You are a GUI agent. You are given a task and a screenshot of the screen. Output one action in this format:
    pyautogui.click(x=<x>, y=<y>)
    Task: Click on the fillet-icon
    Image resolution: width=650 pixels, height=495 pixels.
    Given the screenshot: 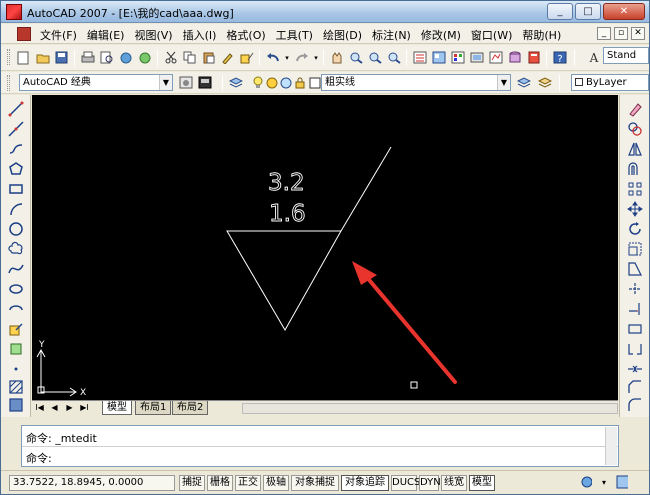 What is the action you would take?
    pyautogui.click(x=635, y=405)
    